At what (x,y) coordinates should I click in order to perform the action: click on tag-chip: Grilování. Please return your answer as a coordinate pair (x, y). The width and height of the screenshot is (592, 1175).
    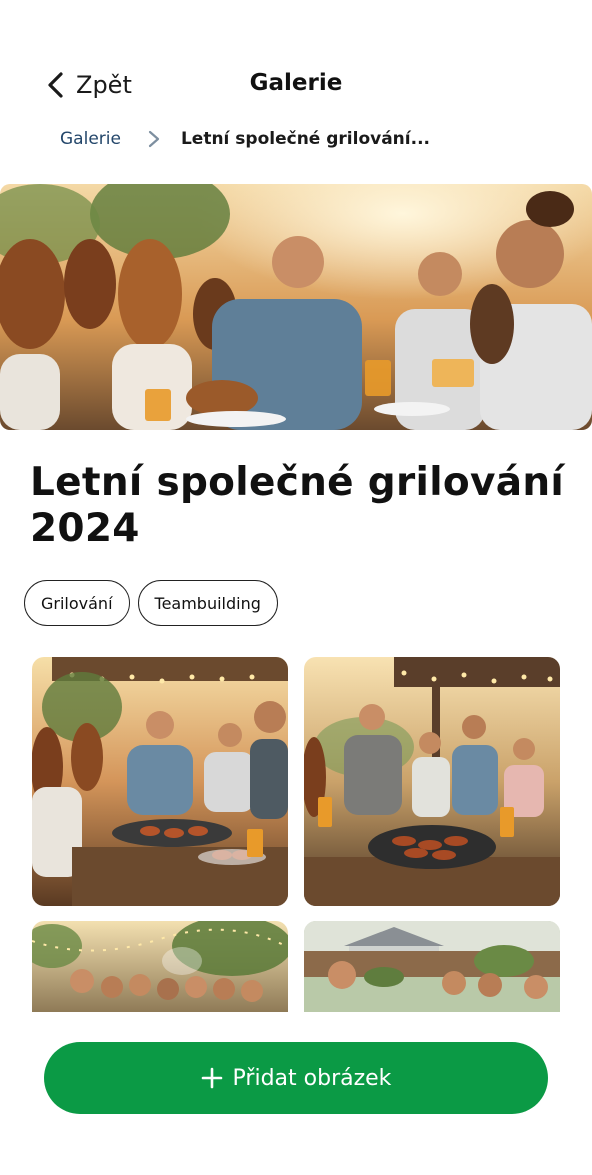
    Looking at the image, I should click on (77, 603).